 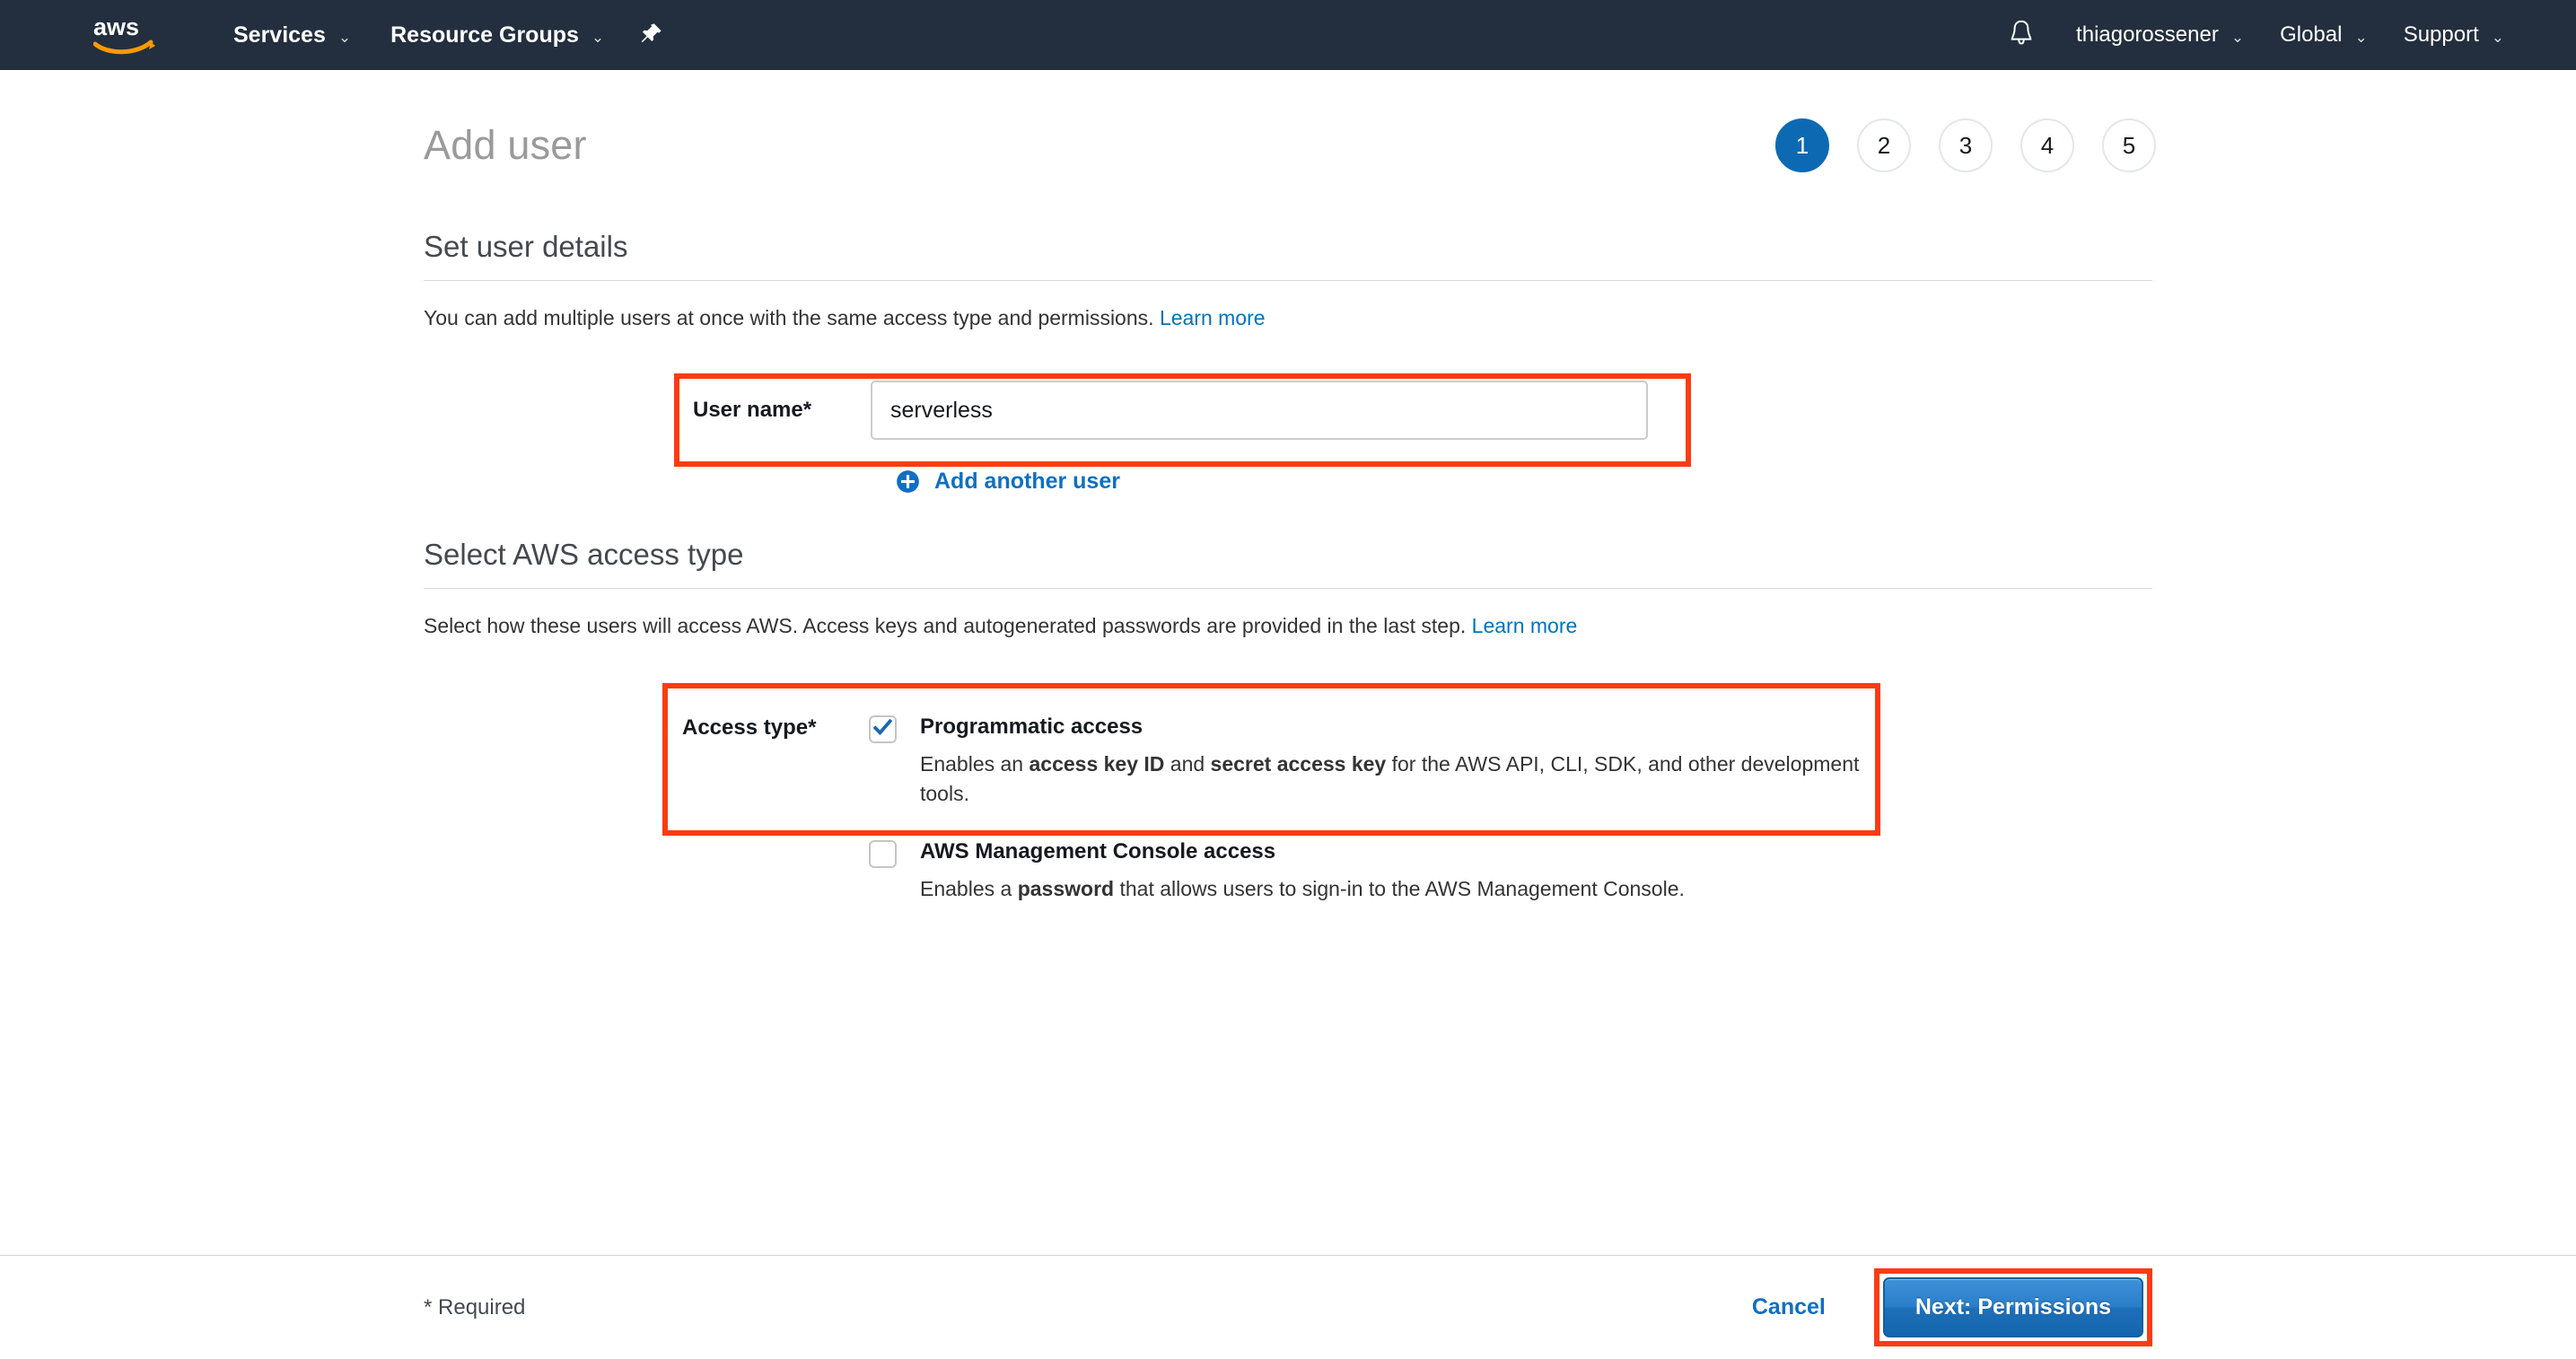 What do you see at coordinates (116, 27) in the screenshot?
I see `svg-text: aws` at bounding box center [116, 27].